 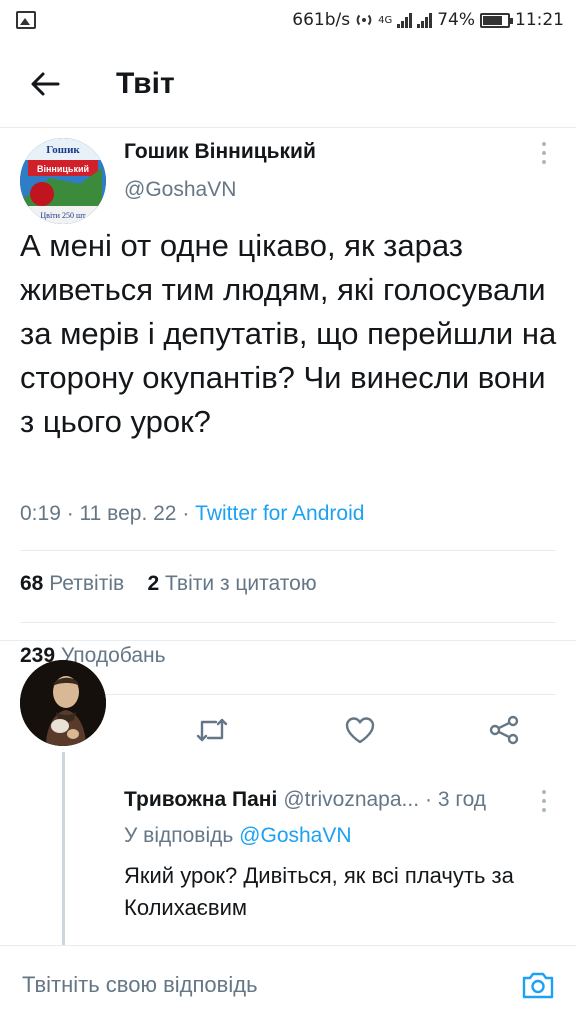 I want to click on reply-header: Тривожна Пані @trivoznapa... · 3 год, so click(x=329, y=800).